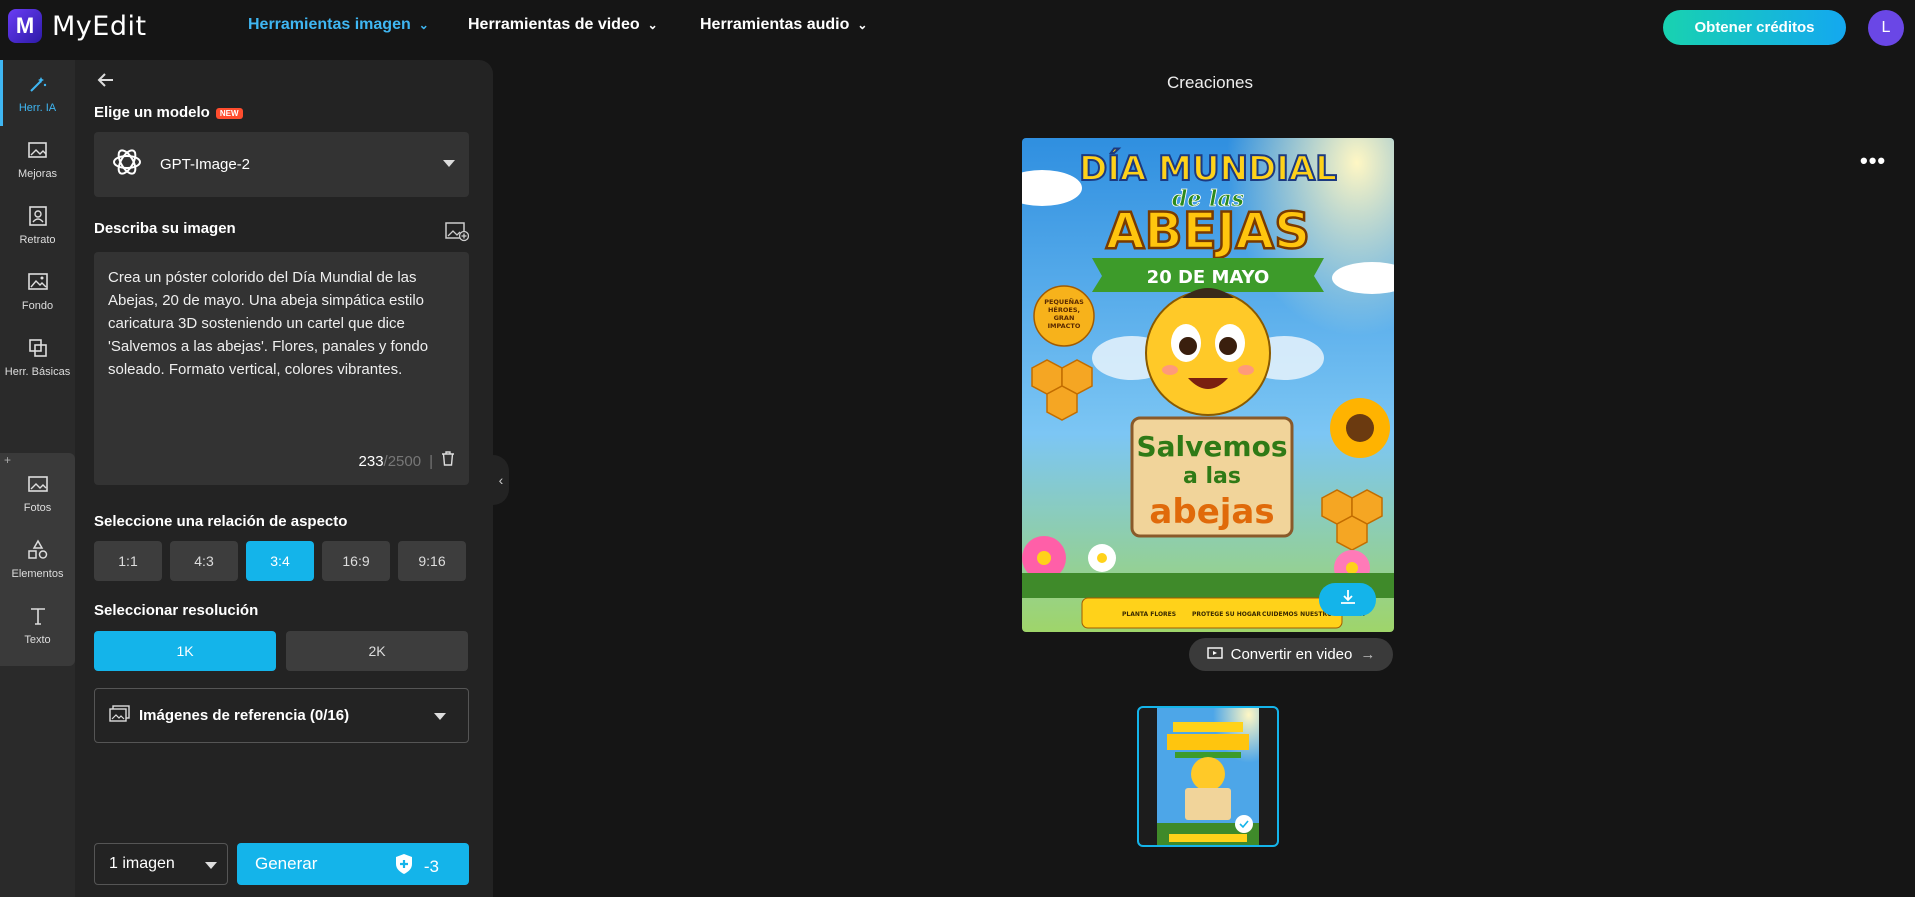 The height and width of the screenshot is (897, 1915). I want to click on more-options-icon: •••, so click(1873, 161).